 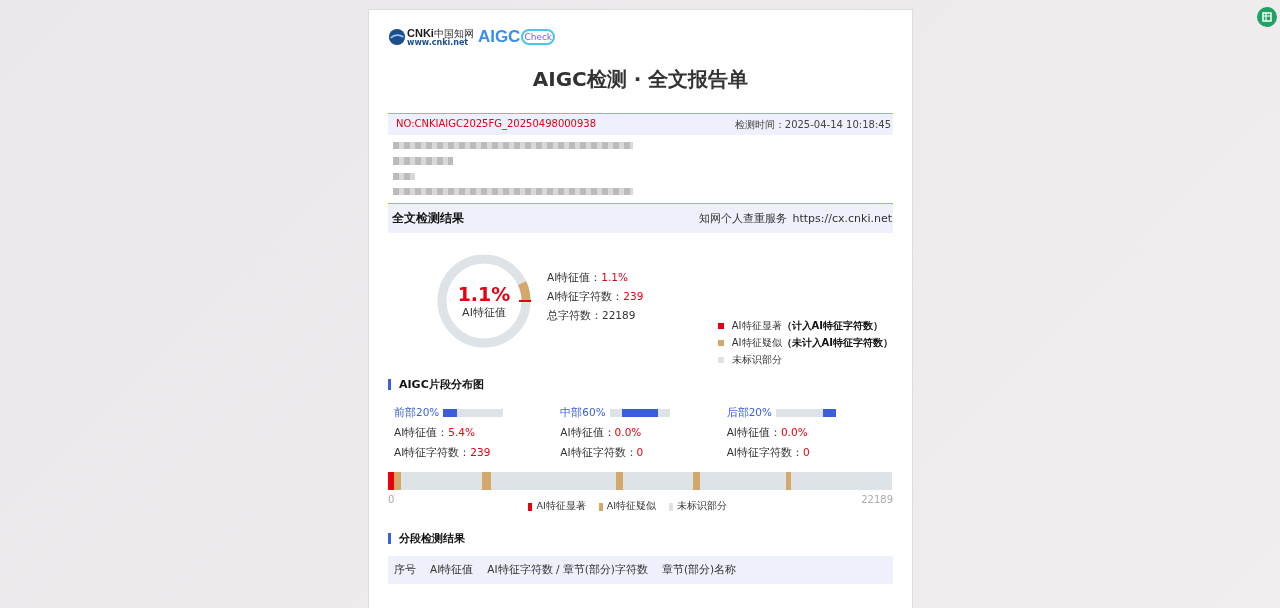 I want to click on part-name: 中部60%, so click(x=583, y=413).